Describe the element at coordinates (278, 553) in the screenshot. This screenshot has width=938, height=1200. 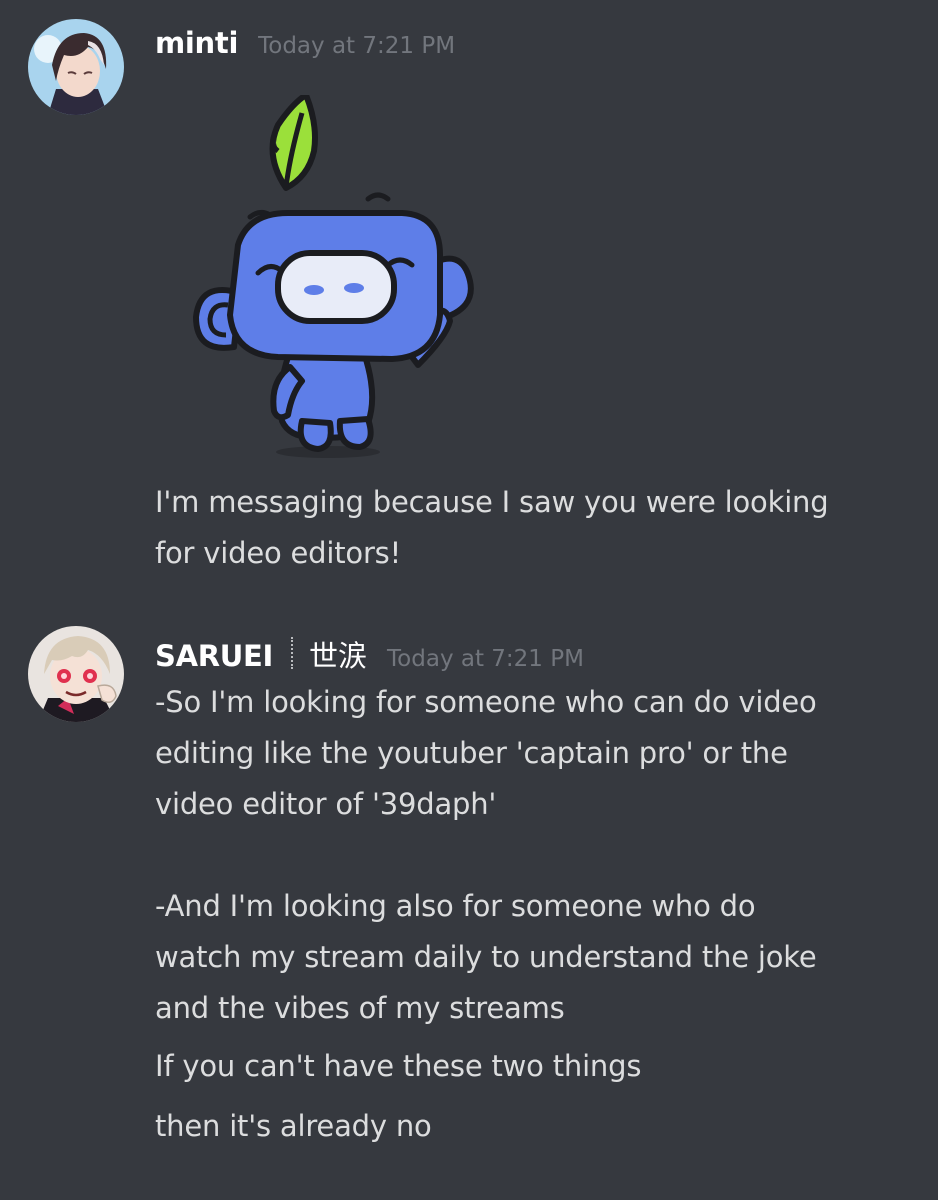
I see `message-line: for video editors!` at that location.